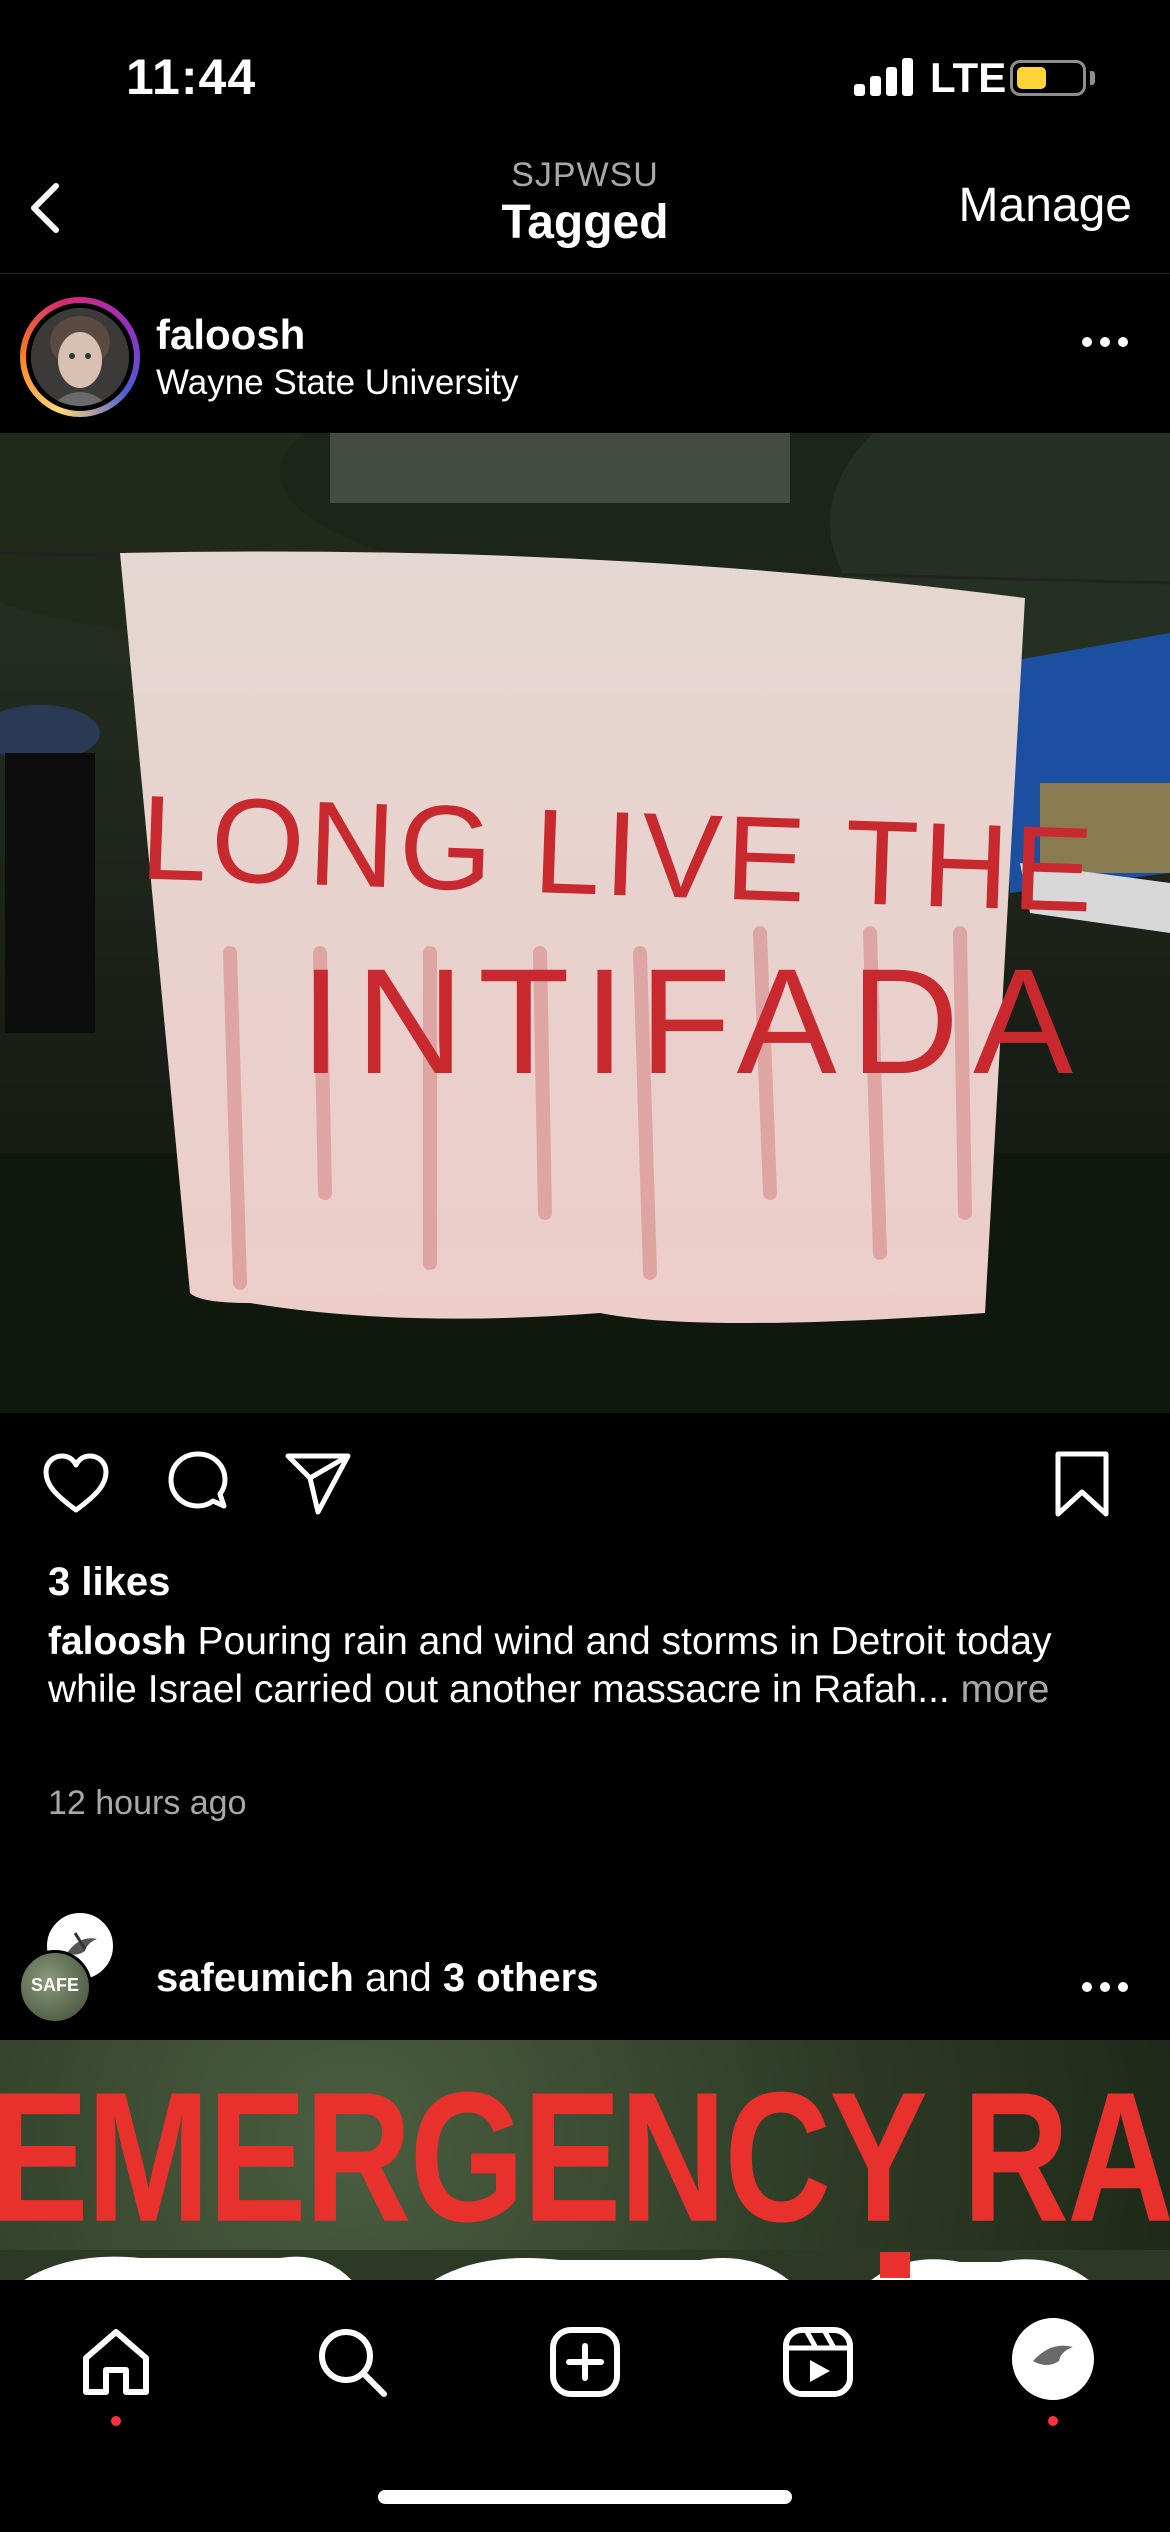  What do you see at coordinates (1082, 1484) in the screenshot?
I see `bookmark-icon` at bounding box center [1082, 1484].